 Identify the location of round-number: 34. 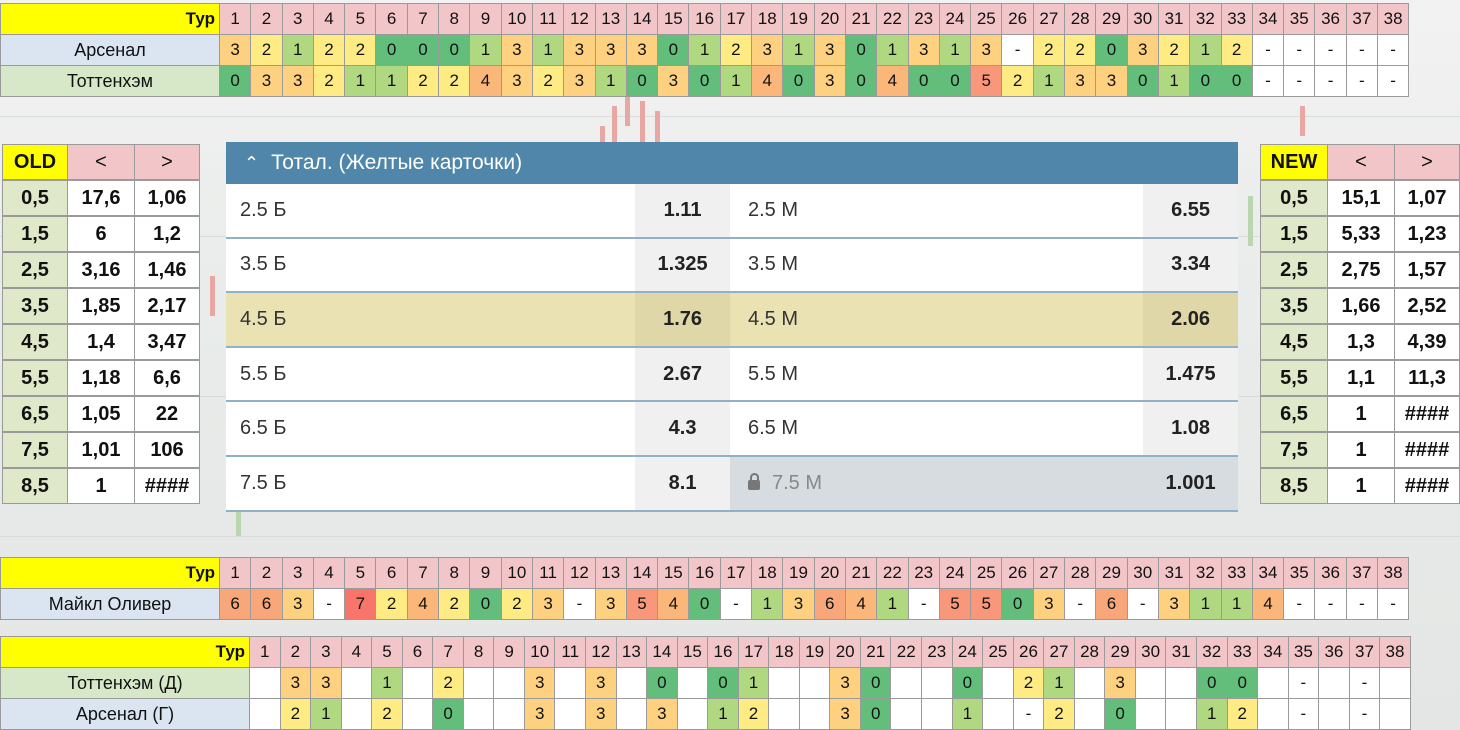
(1268, 19).